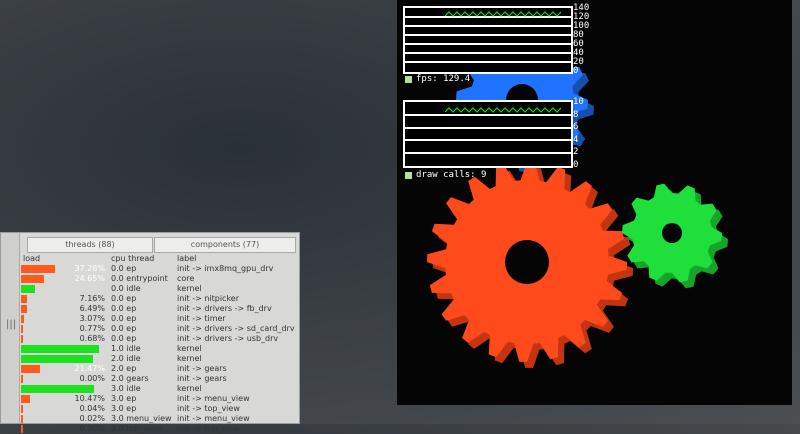 The image size is (800, 434). Describe the element at coordinates (225, 245) in the screenshot. I see `tab-components: components (77)` at that location.